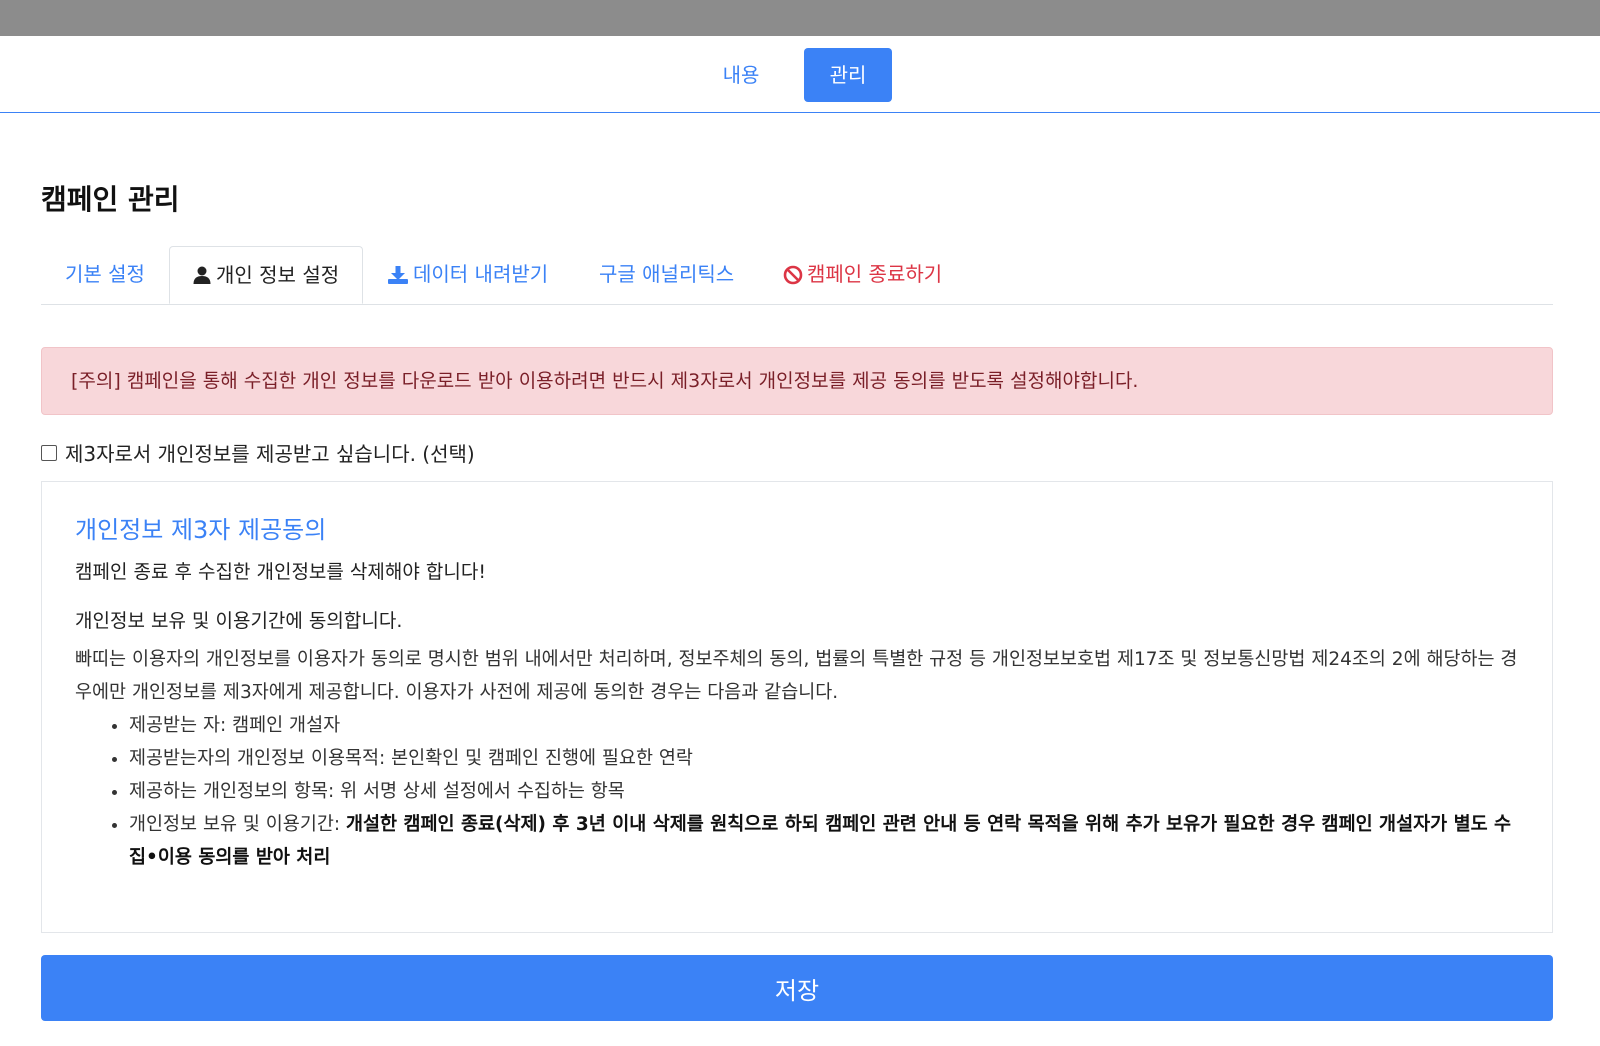  What do you see at coordinates (270, 452) in the screenshot?
I see `third-party-checkbox-label: 제3자로서 개인정보를 제공받고 싶습니다. (선택)` at bounding box center [270, 452].